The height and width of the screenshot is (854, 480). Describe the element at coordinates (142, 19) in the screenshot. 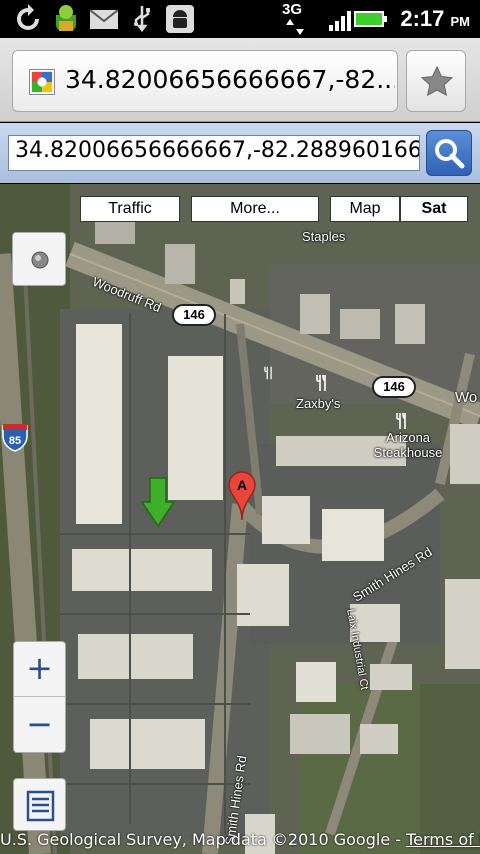

I see `usb-icon` at that location.